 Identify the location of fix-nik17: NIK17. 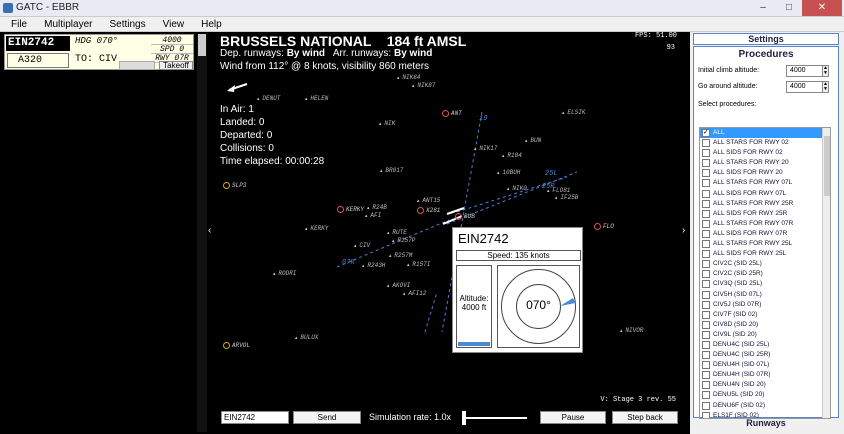
(485, 148).